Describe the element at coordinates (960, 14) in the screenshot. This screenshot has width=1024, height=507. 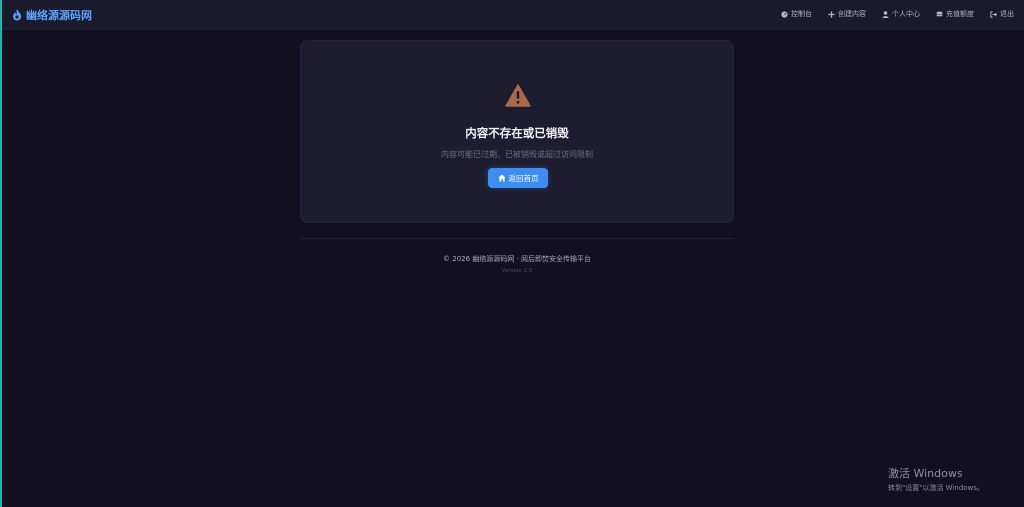
I see `nav-recharge-label: 充值额度` at that location.